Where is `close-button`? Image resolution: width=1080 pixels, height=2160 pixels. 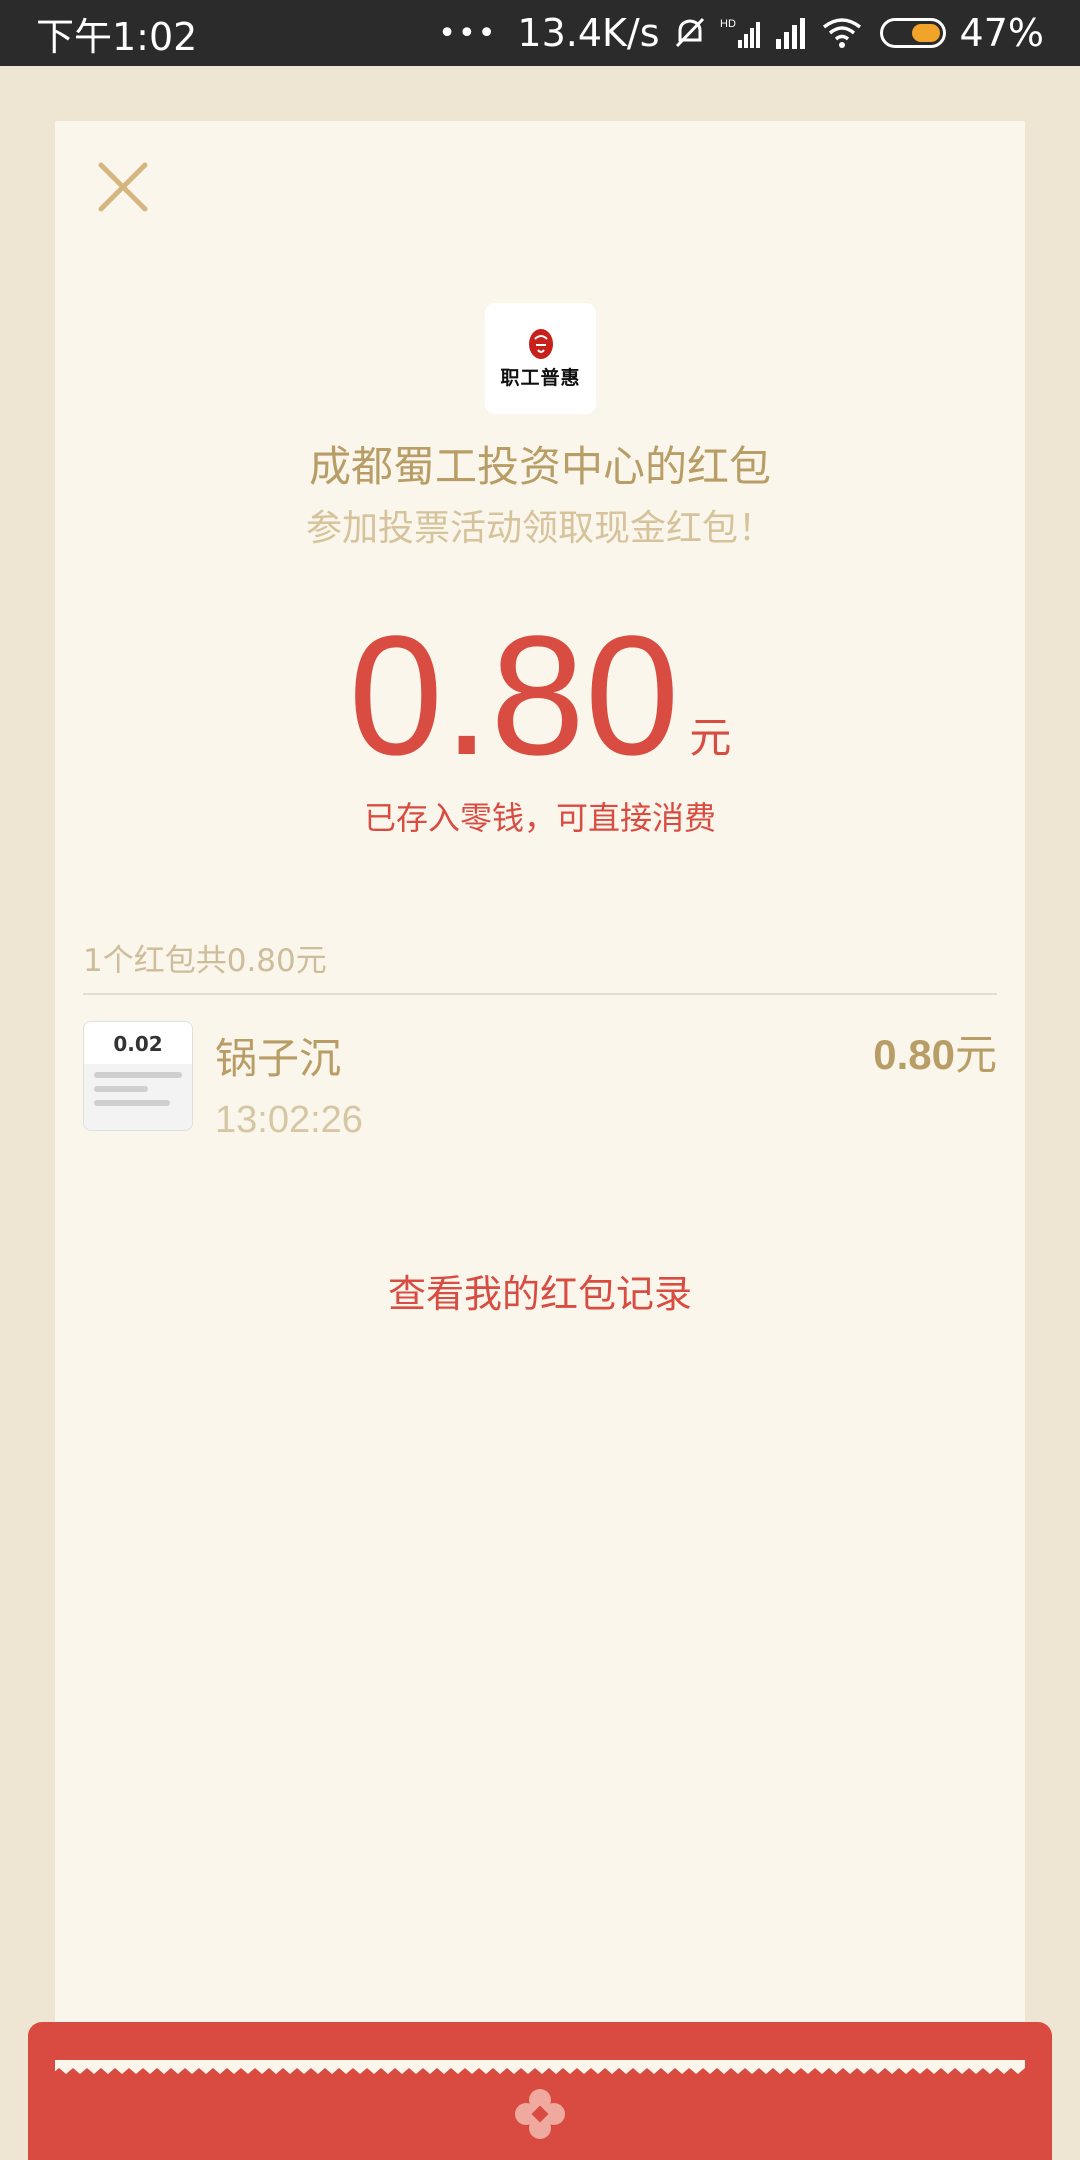
close-button is located at coordinates (123, 187).